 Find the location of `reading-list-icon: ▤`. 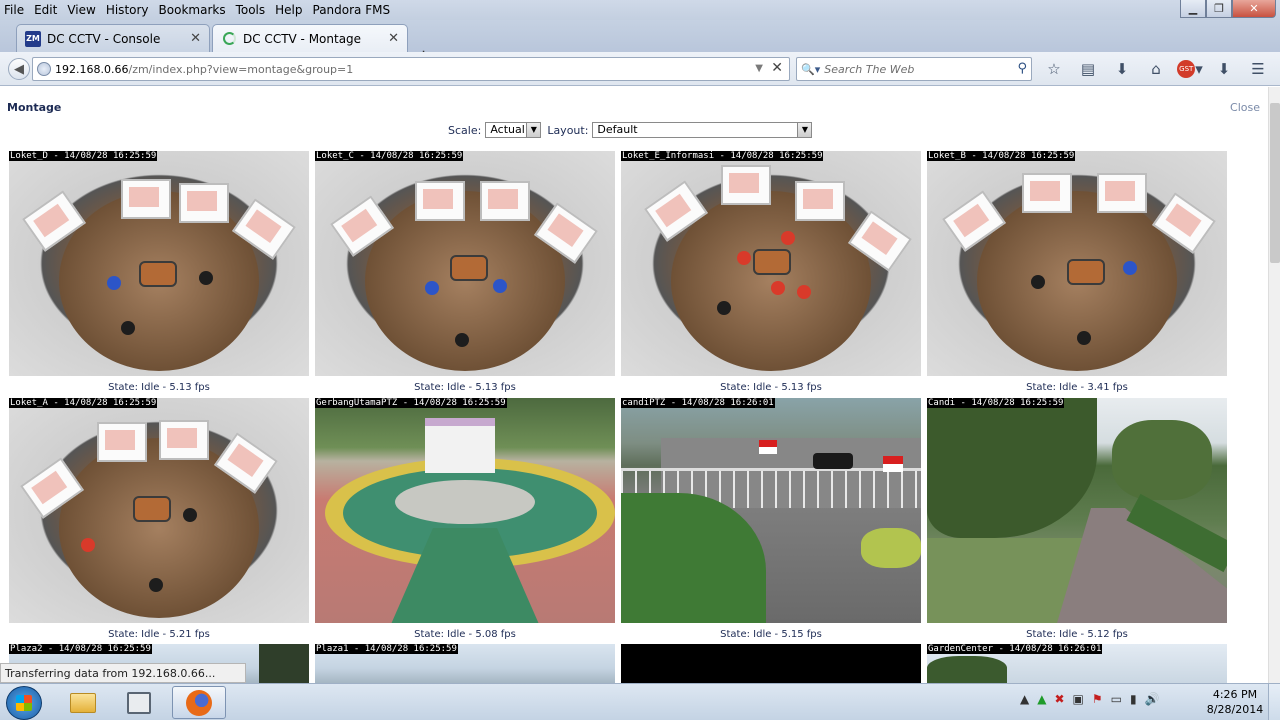

reading-list-icon: ▤ is located at coordinates (1088, 69).